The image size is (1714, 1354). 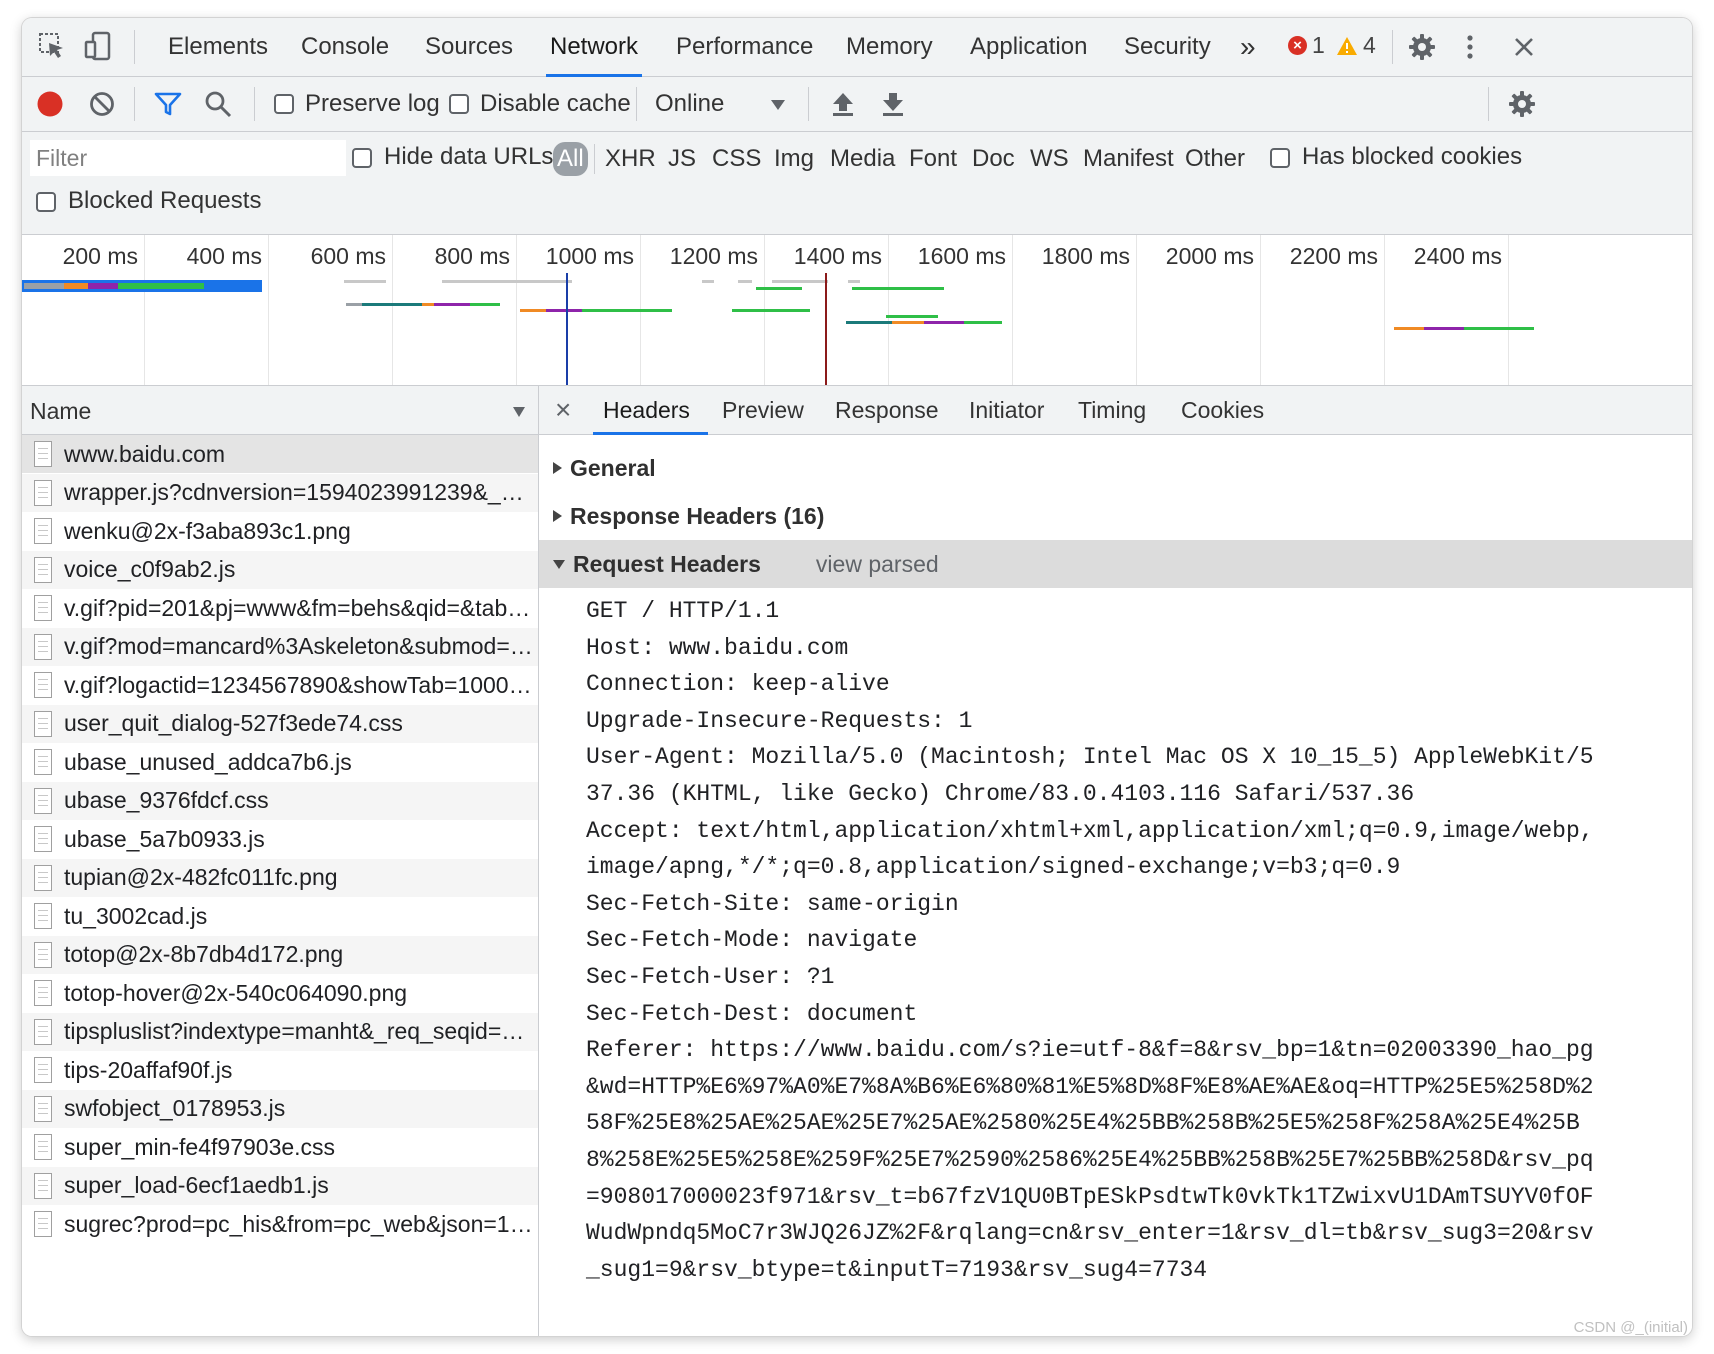 What do you see at coordinates (1112, 410) in the screenshot?
I see `details-tab-timing: Timing` at bounding box center [1112, 410].